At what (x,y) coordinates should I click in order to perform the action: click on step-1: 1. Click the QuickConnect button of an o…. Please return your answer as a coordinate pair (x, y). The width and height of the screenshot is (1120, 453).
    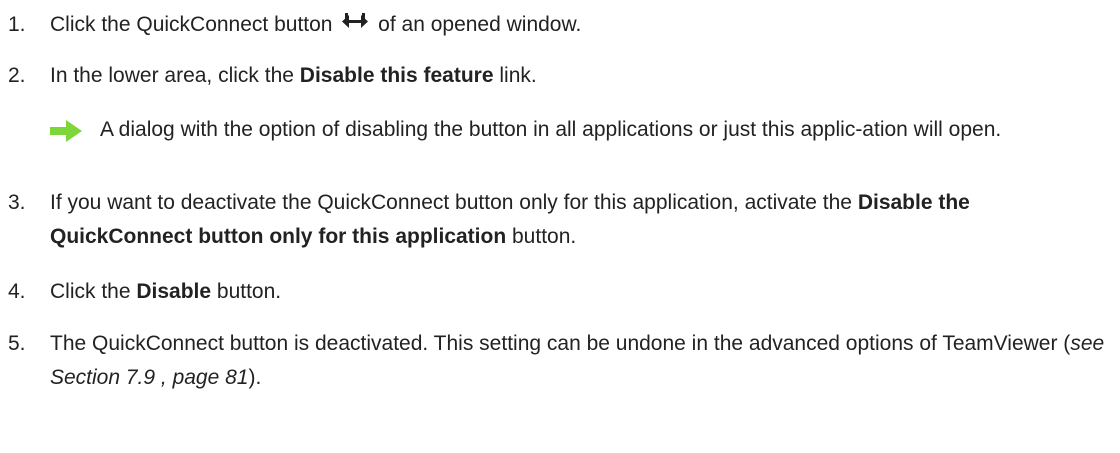
    Looking at the image, I should click on (562, 25).